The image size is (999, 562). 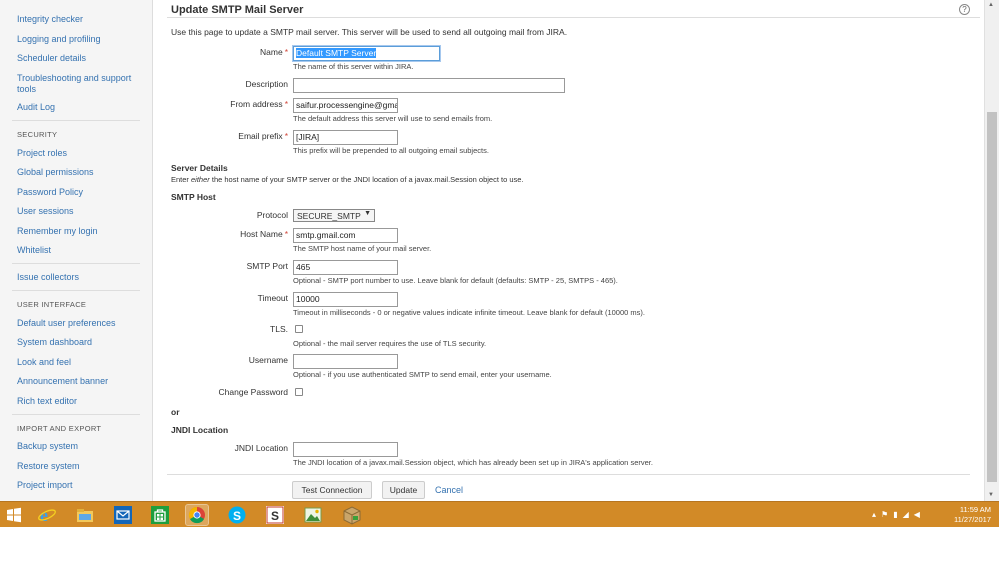 I want to click on sidebar-item-announcement-banner: Announcement banner, so click(x=62, y=381).